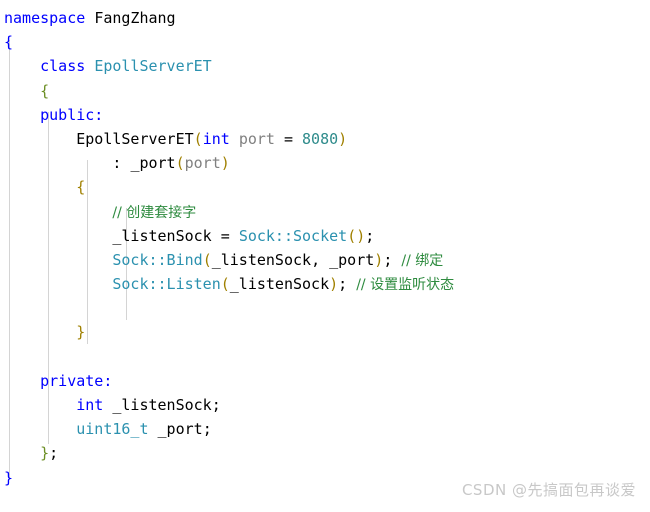 The width and height of the screenshot is (650, 512). I want to click on code-line-18: uint16_t _port;, so click(325, 429).